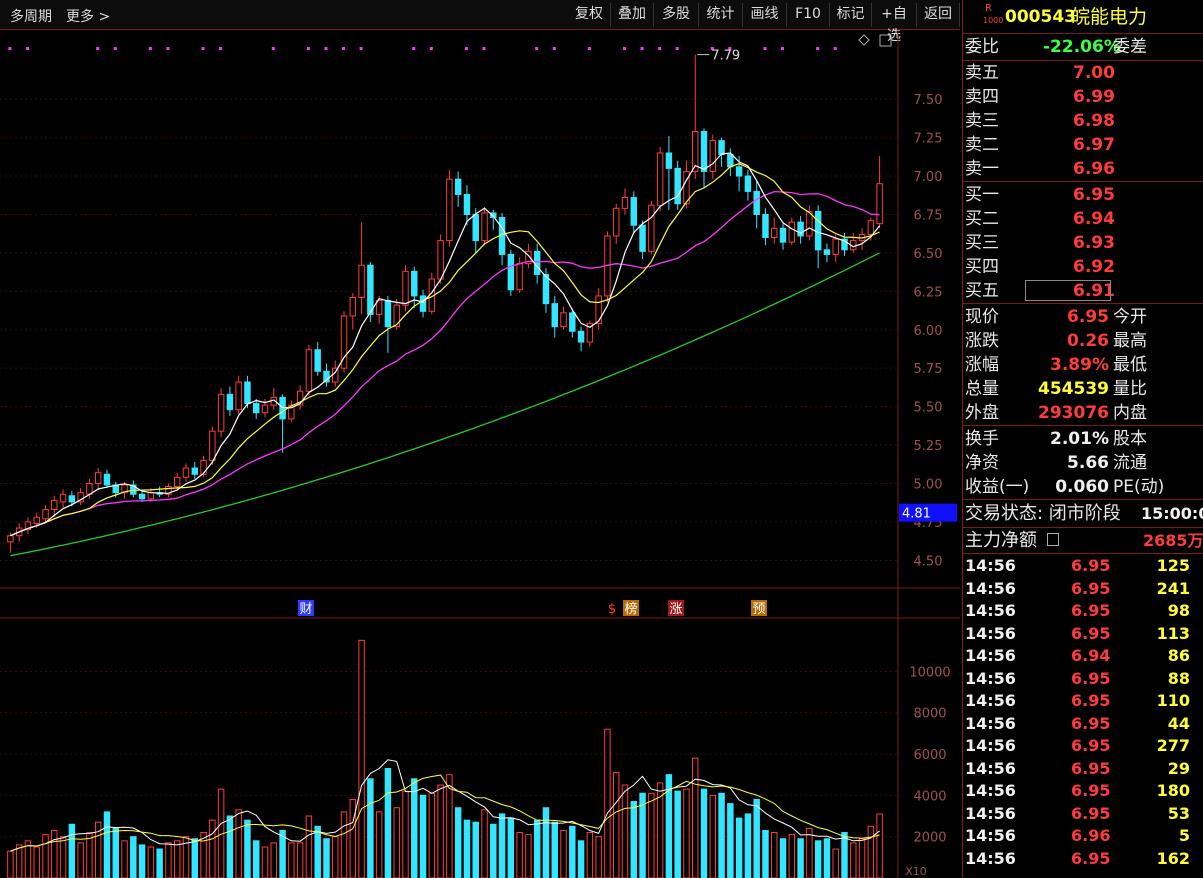  Describe the element at coordinates (1084, 566) in the screenshot. I see `tick-row: 14:56 6.95 125` at that location.